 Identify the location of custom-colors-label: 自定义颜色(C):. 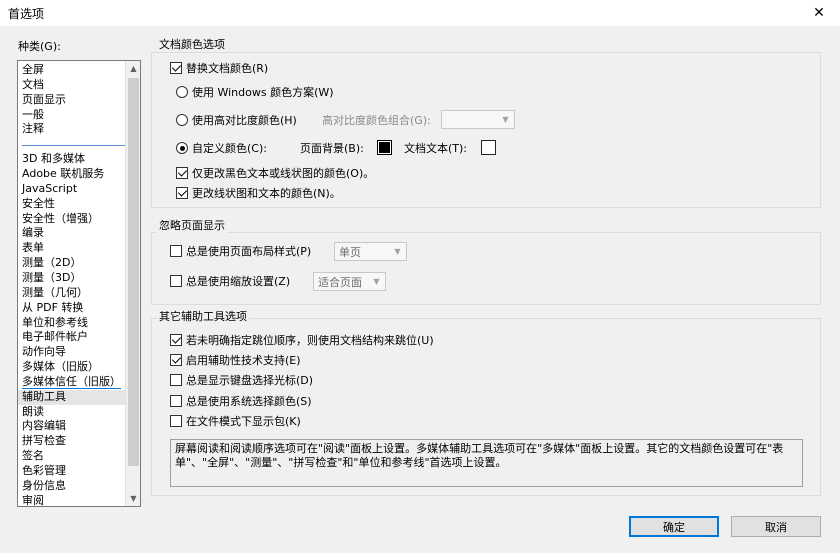
(229, 148).